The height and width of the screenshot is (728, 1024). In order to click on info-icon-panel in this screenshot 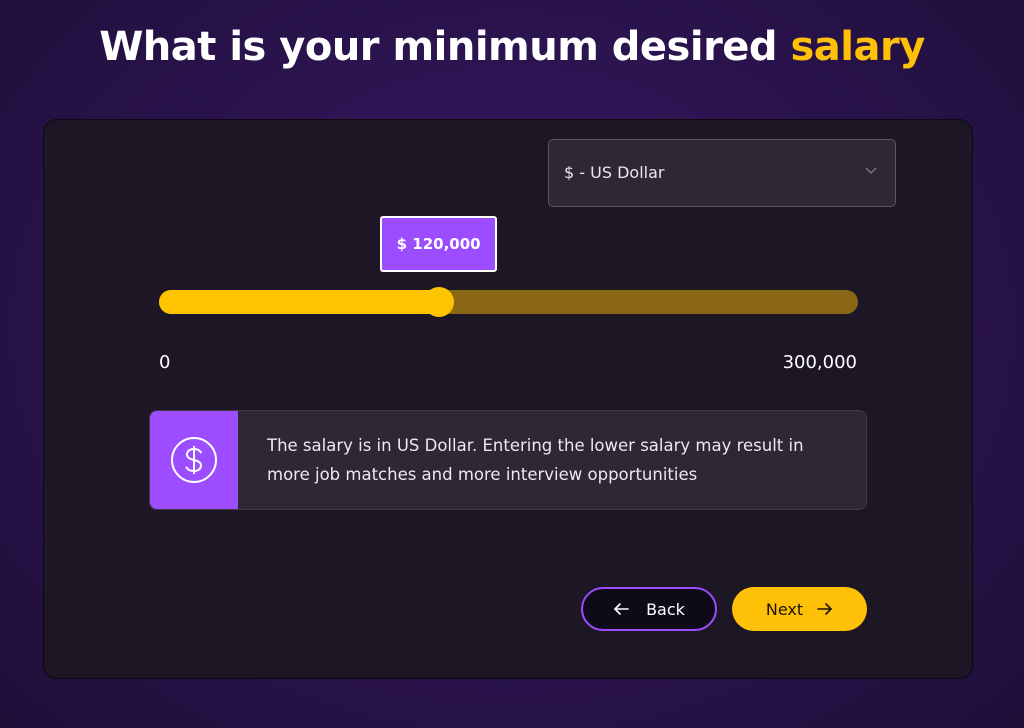, I will do `click(194, 460)`.